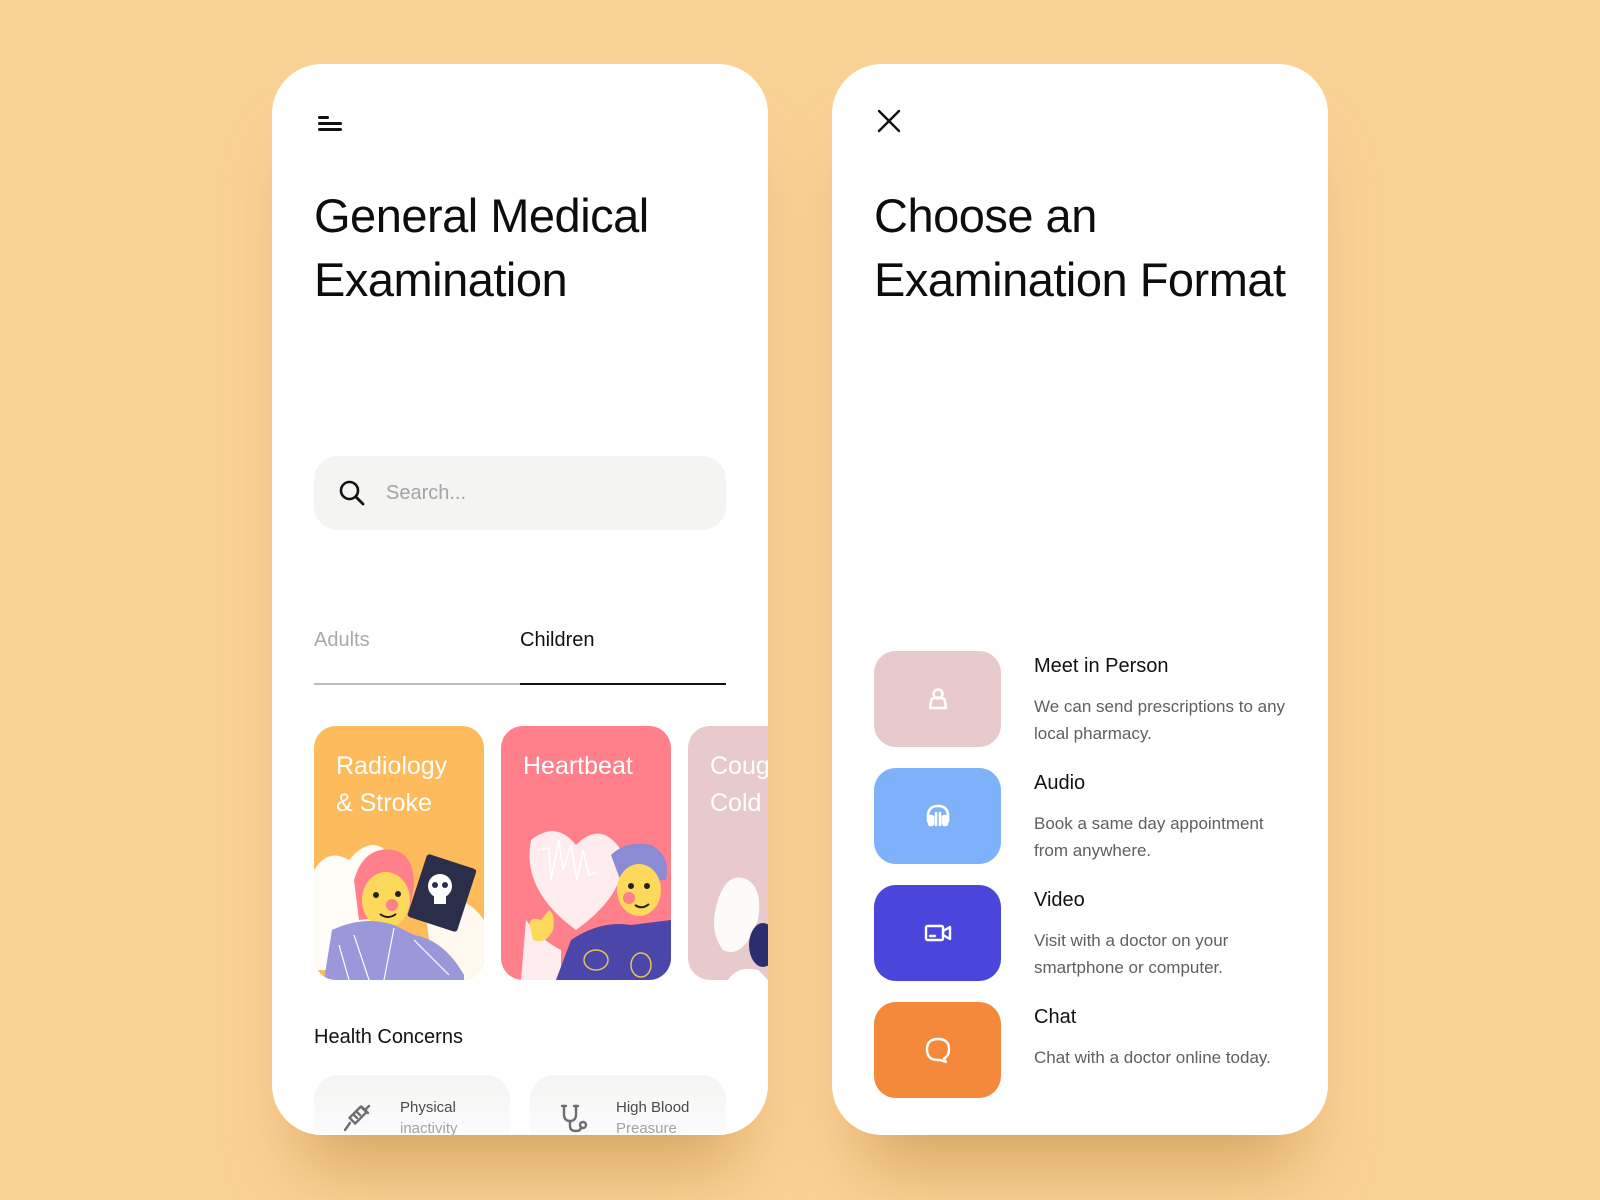  I want to click on concern-line-1: High Blood, so click(653, 1107).